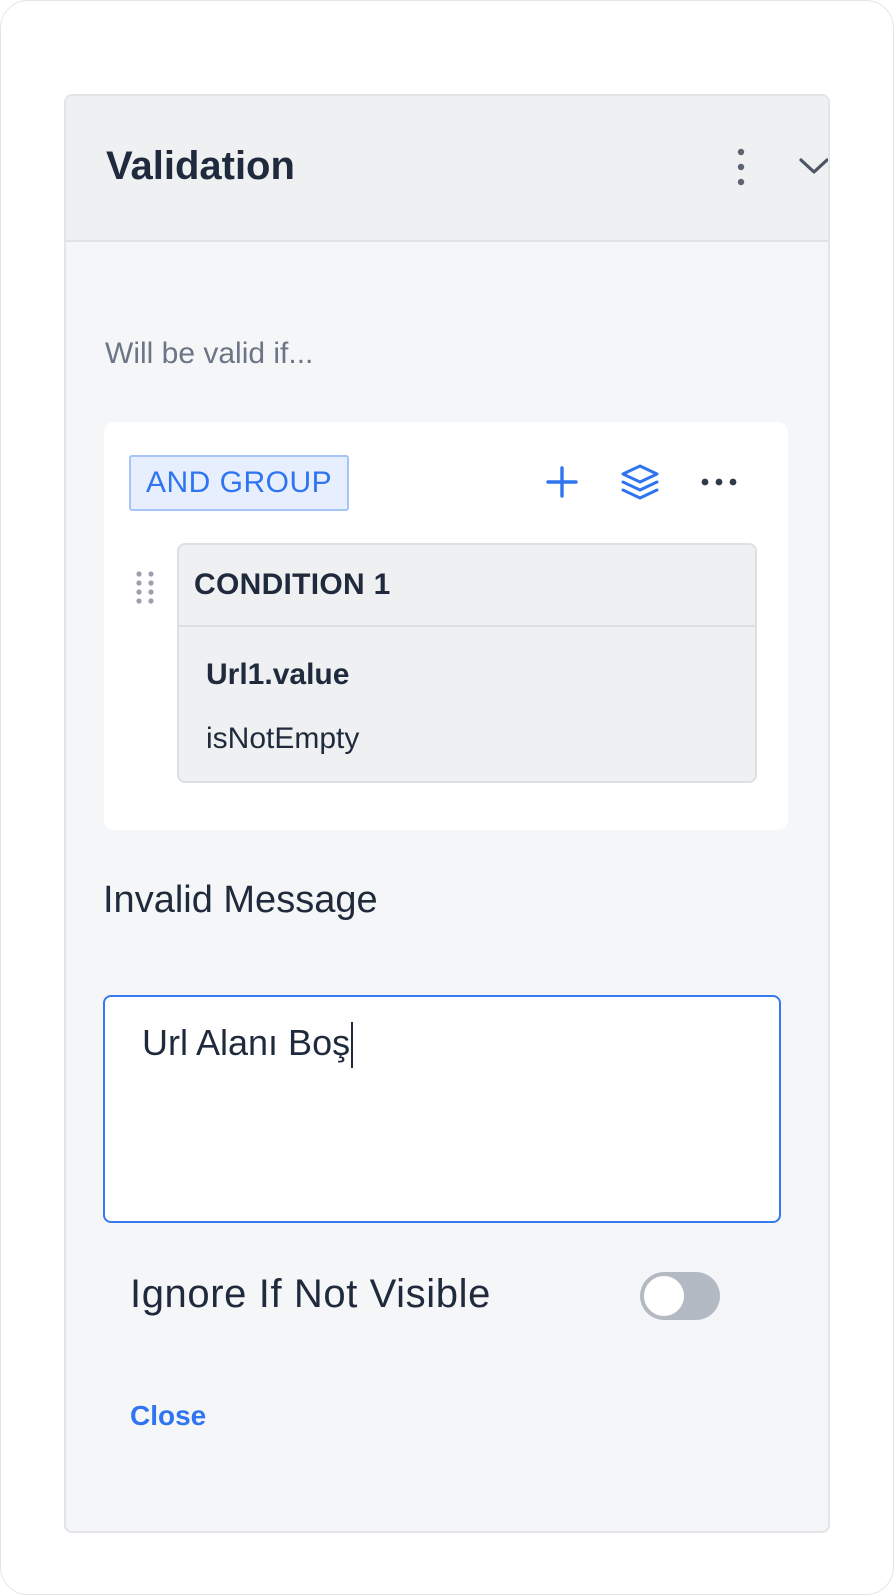 Image resolution: width=894 pixels, height=1595 pixels. I want to click on panel-header: Validation, so click(447, 169).